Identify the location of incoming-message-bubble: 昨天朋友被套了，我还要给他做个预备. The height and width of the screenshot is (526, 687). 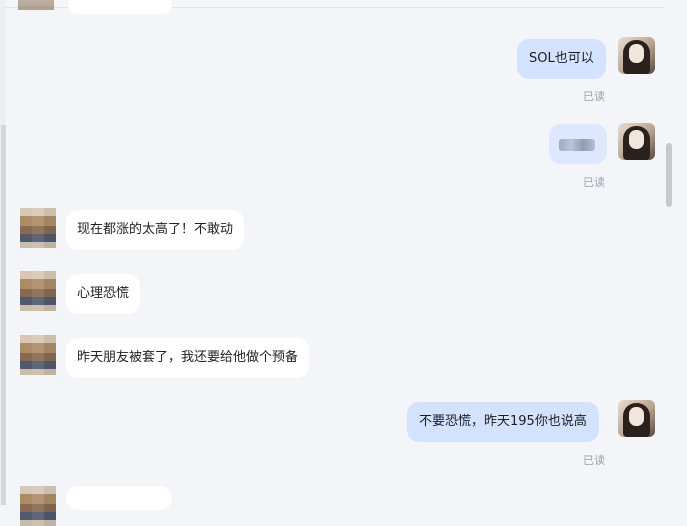
(188, 358).